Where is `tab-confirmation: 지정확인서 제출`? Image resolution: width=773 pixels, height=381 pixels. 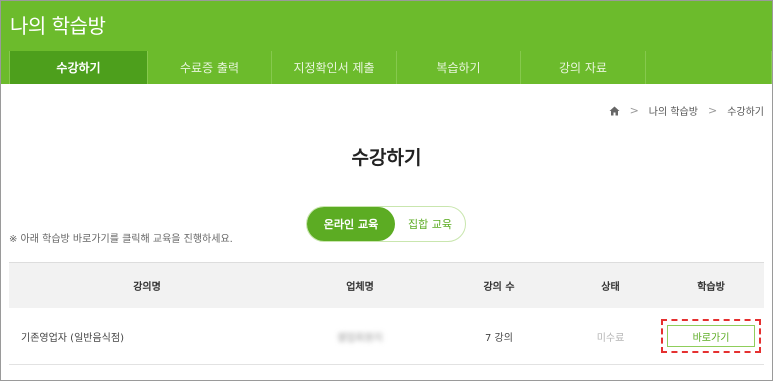
tab-confirmation: 지정확인서 제출 is located at coordinates (334, 67).